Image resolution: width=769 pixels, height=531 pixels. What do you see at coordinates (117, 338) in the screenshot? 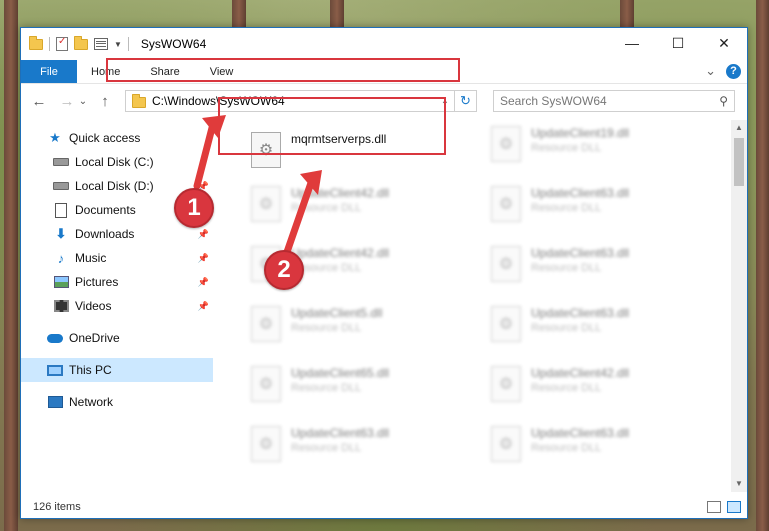
I see `sidebar-item-onedrive: OneDrive` at bounding box center [117, 338].